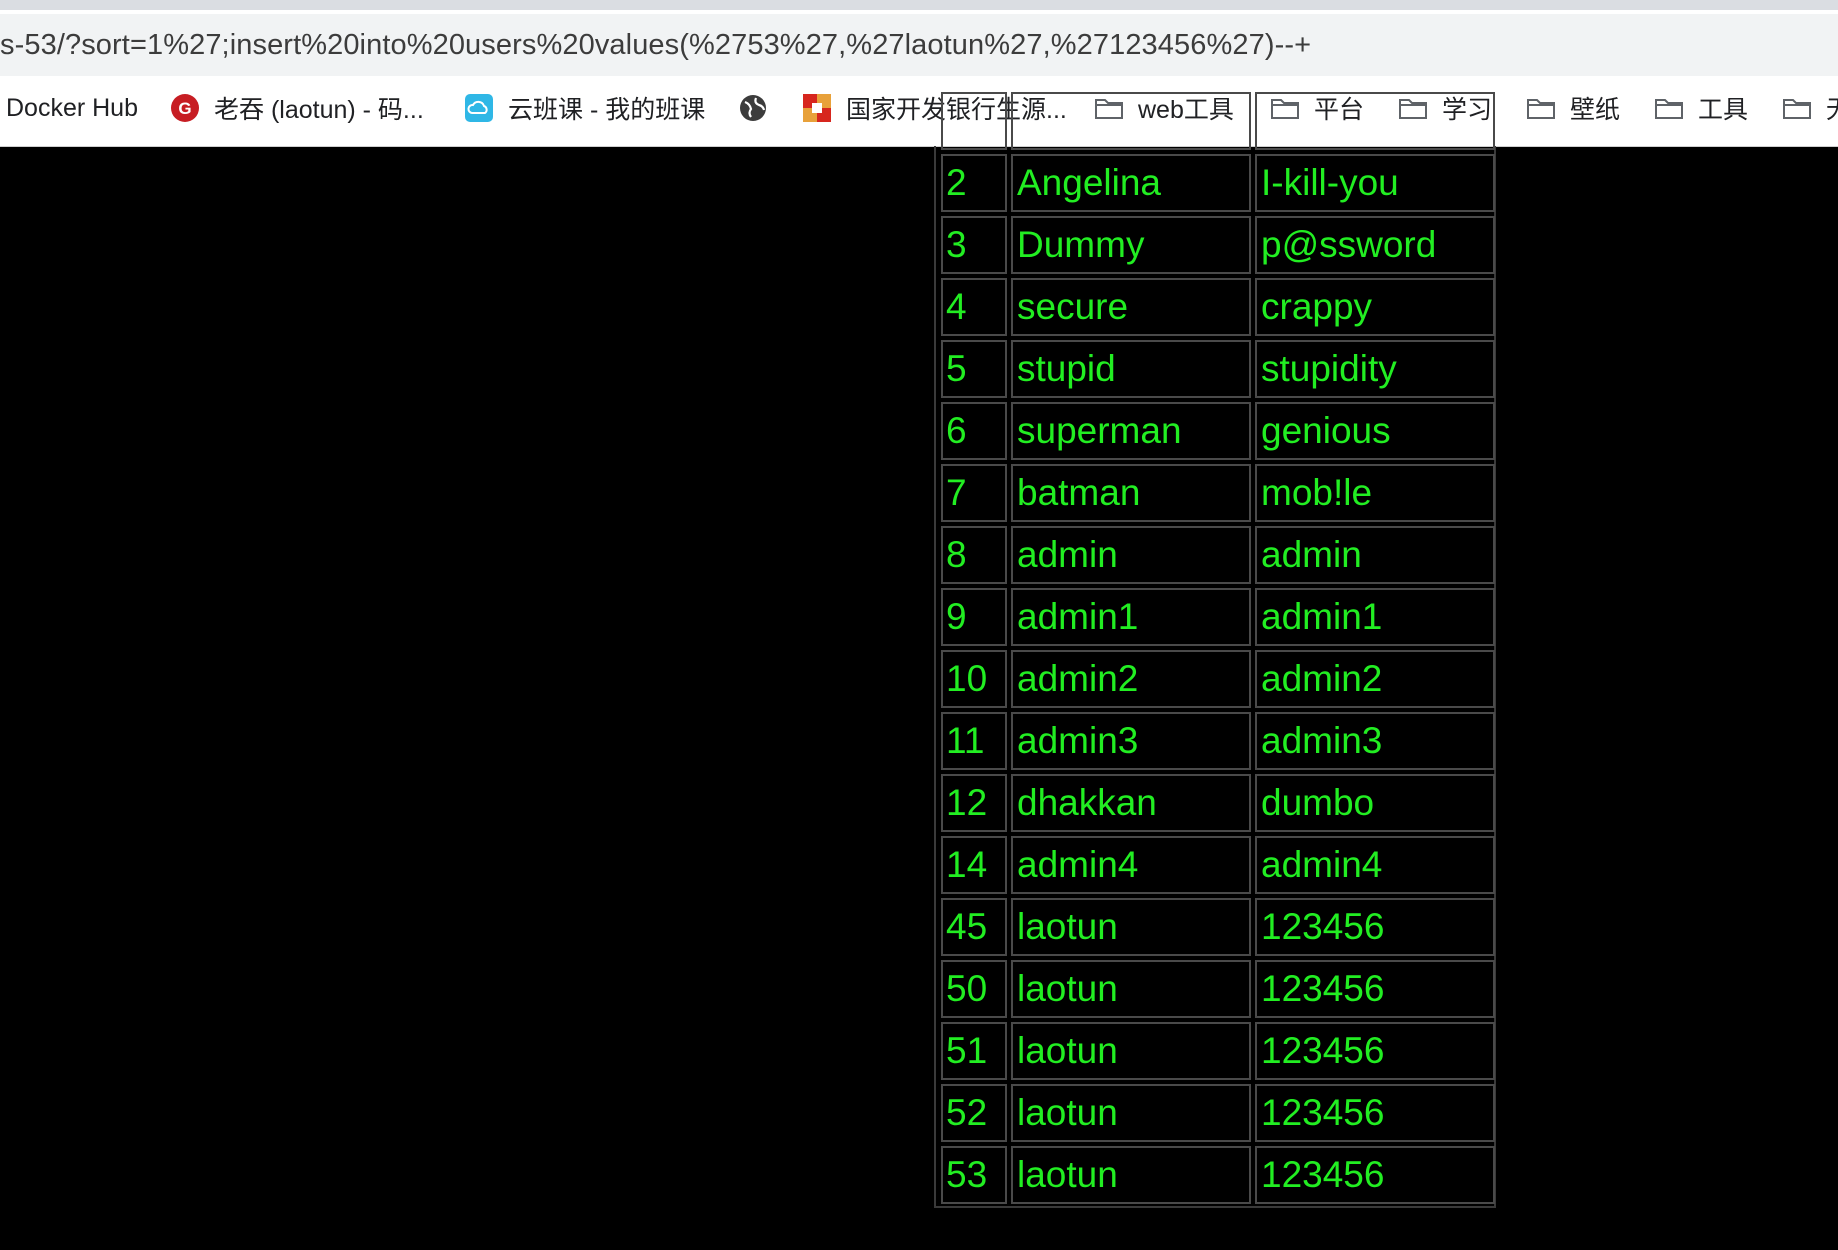  I want to click on cell-id: 52, so click(974, 1113).